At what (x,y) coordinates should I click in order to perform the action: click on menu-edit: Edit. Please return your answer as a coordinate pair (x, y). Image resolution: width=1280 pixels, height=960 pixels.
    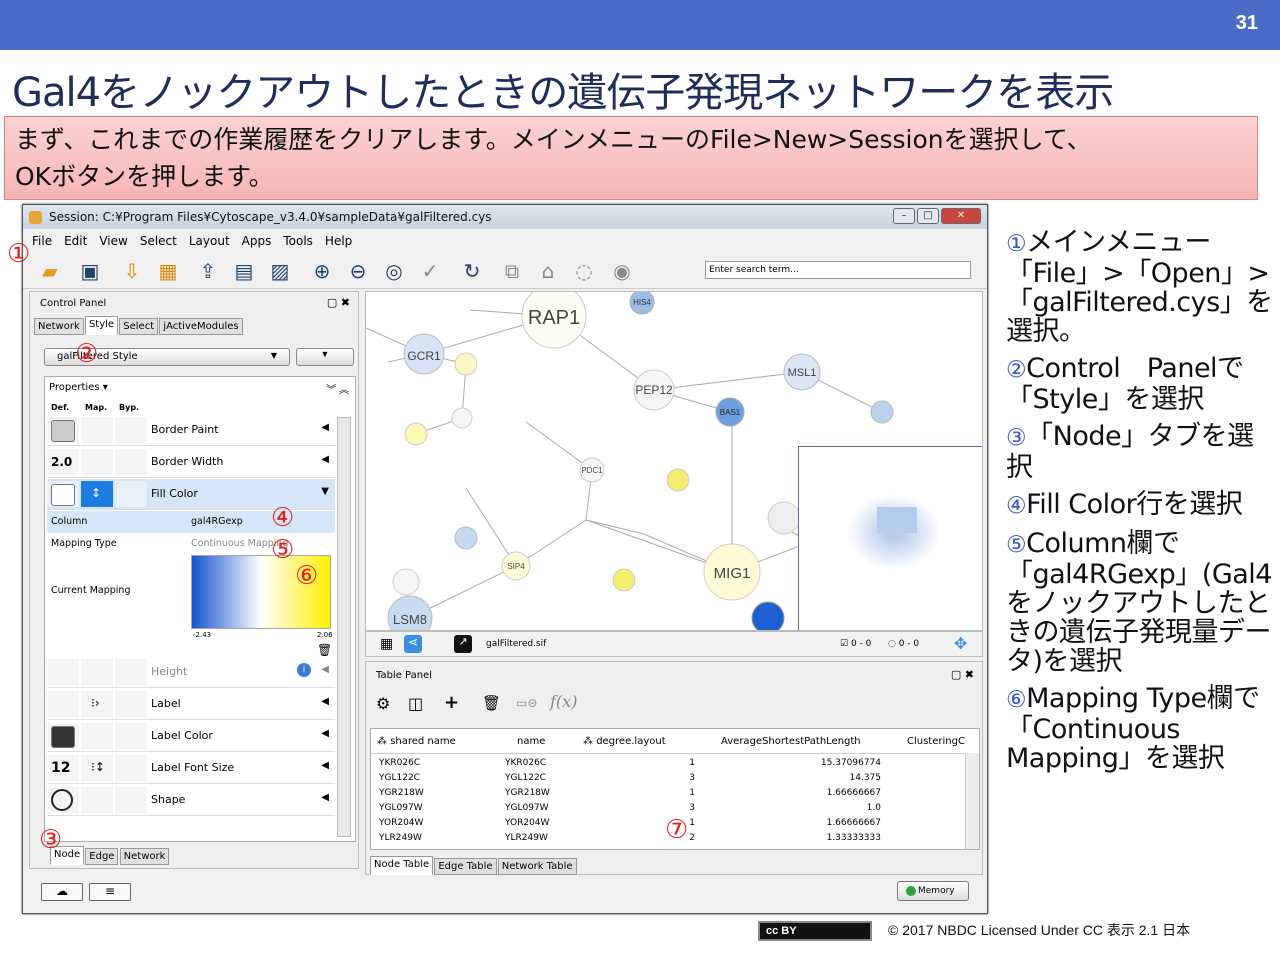
    Looking at the image, I should click on (72, 239).